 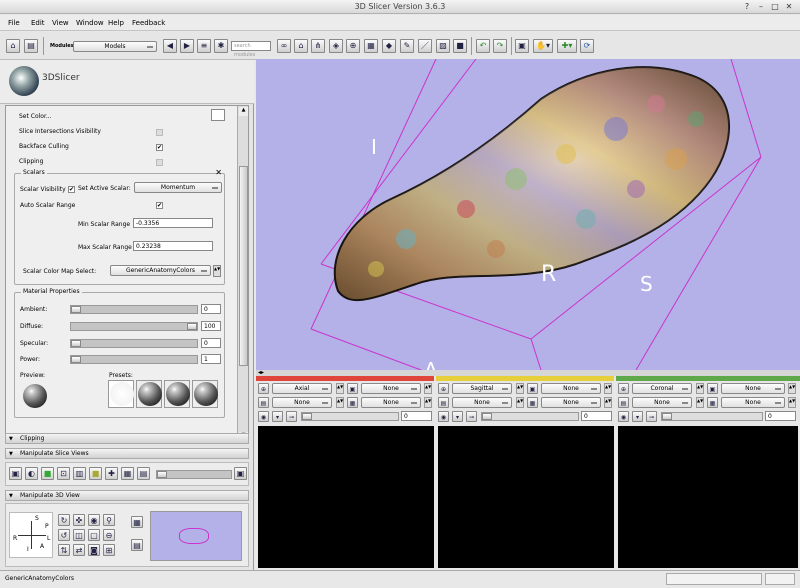 I want to click on save-scene-icon: ▤, so click(x=31, y=46).